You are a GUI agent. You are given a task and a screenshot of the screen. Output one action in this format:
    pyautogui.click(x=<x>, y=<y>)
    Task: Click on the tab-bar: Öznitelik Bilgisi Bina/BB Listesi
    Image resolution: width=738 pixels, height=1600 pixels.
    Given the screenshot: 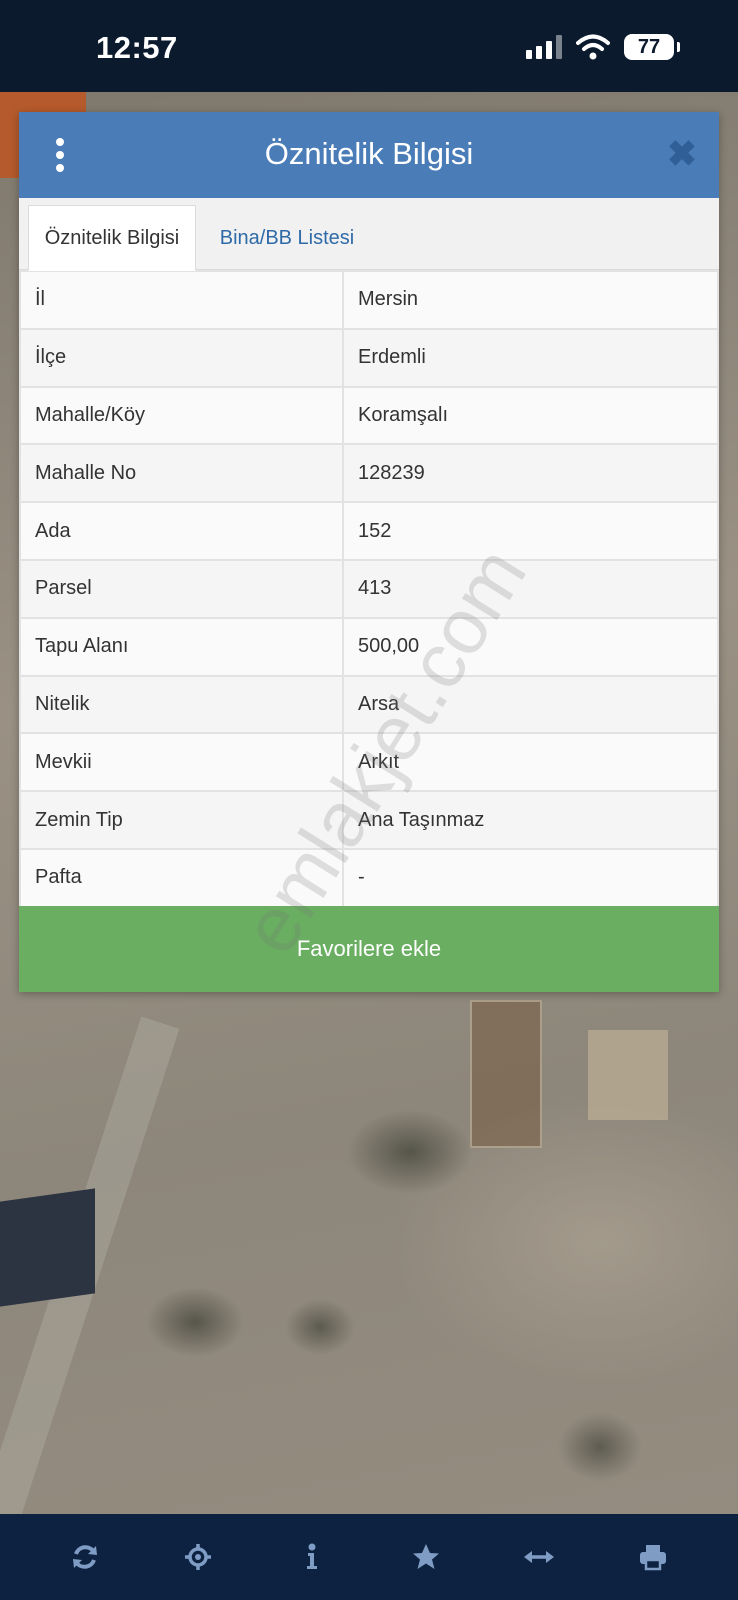 What is the action you would take?
    pyautogui.click(x=369, y=234)
    